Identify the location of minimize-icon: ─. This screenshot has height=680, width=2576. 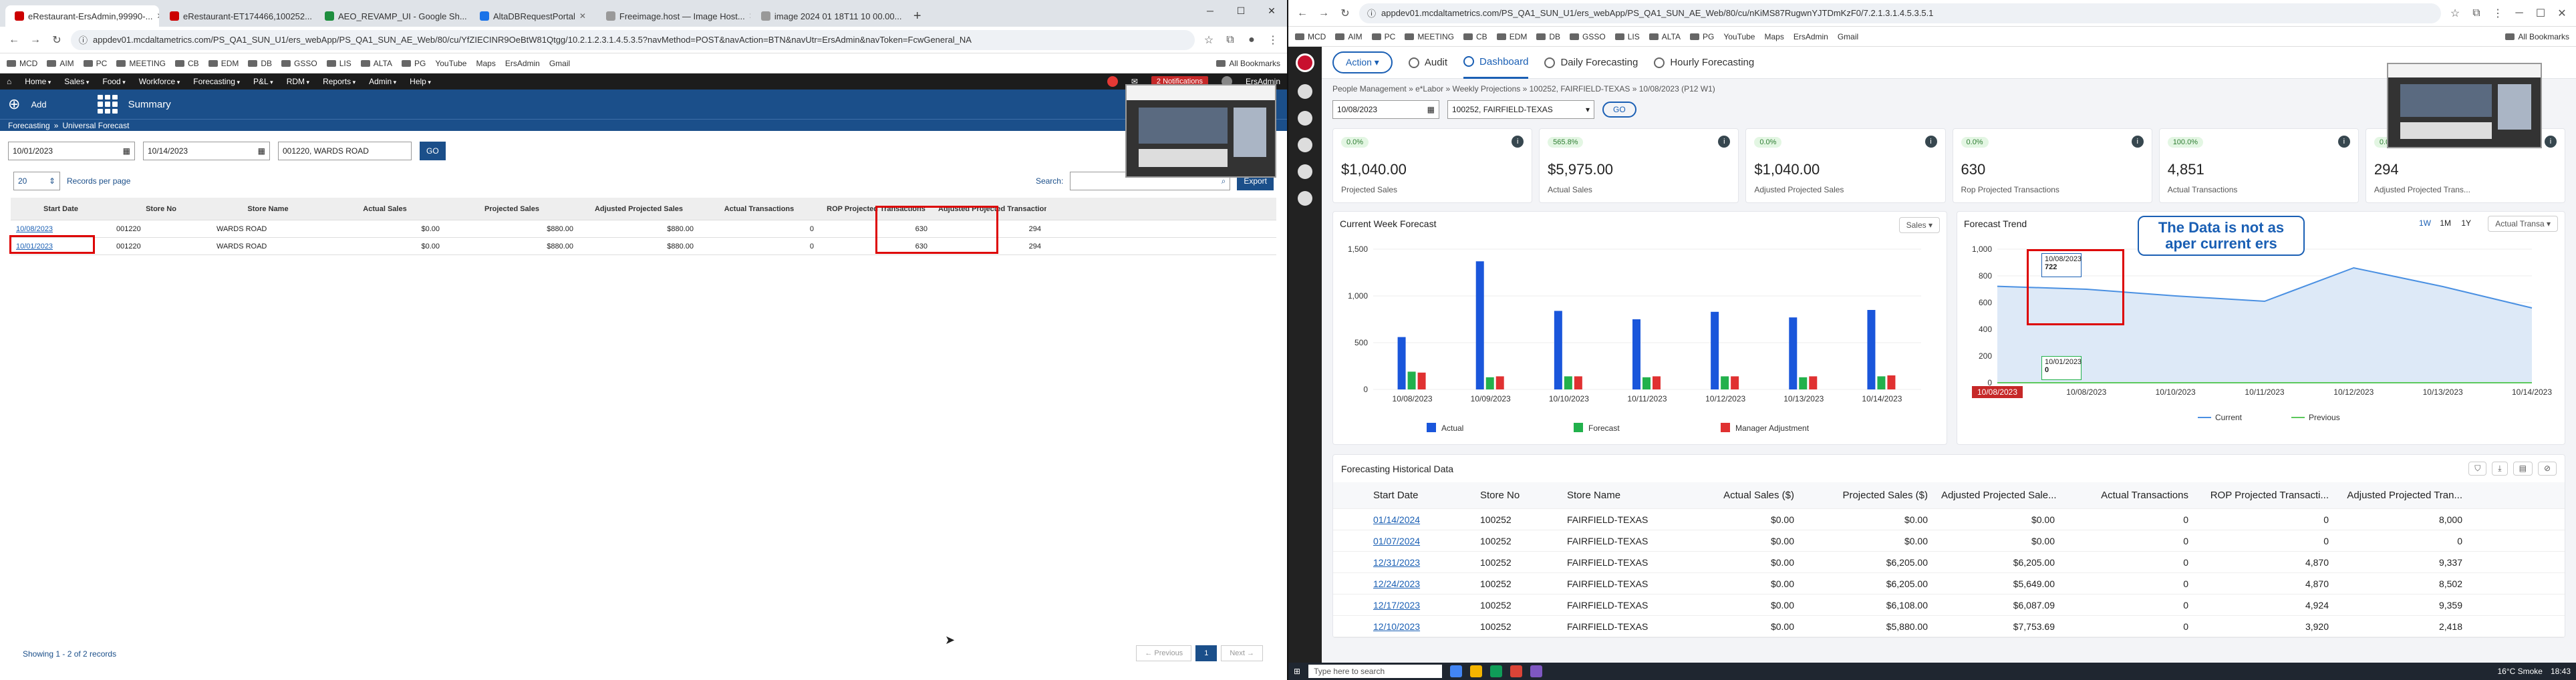
(1210, 10).